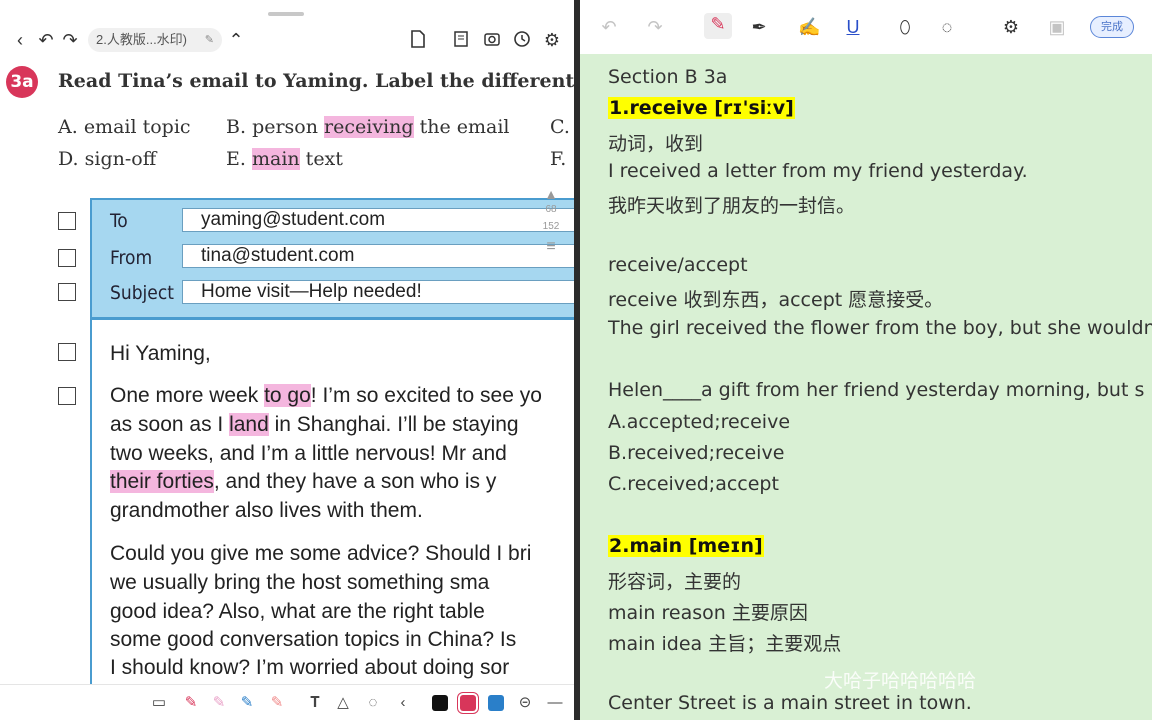 Image resolution: width=1152 pixels, height=720 pixels. Describe the element at coordinates (378, 292) in the screenshot. I see `email-subject-field: Home visit—Help needed!` at that location.